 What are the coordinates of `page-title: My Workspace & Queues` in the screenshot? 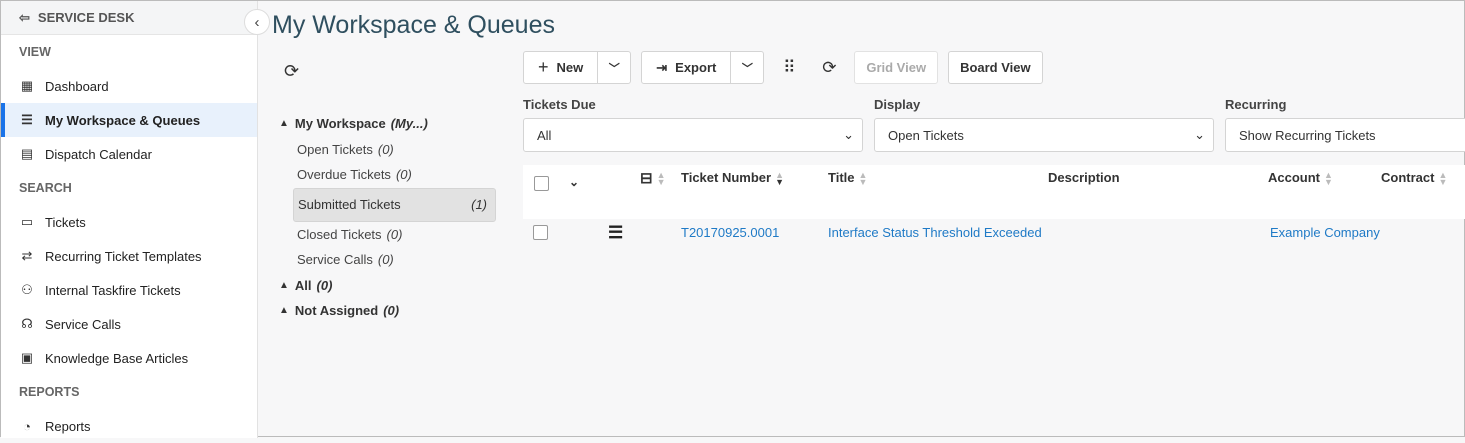 It's located at (413, 25).